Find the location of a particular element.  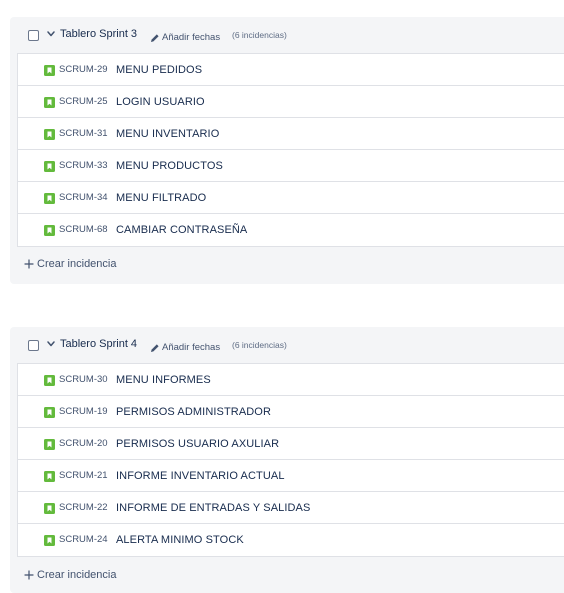

sprint-name: Tablero Sprint 3 is located at coordinates (99, 34).